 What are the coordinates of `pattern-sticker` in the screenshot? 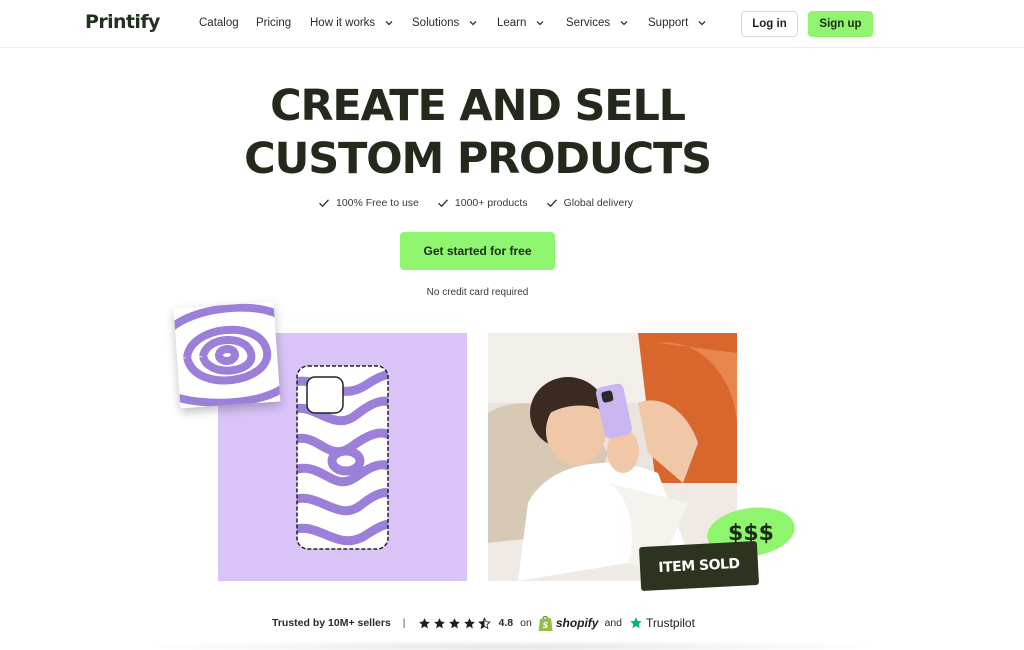 It's located at (227, 355).